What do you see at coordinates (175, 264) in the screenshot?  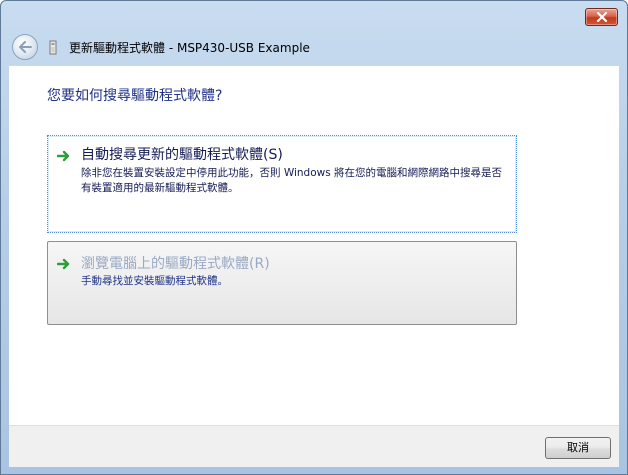 I see `browse-computer-title: 瀏覽電腦上的驅動程式軟體(R)` at bounding box center [175, 264].